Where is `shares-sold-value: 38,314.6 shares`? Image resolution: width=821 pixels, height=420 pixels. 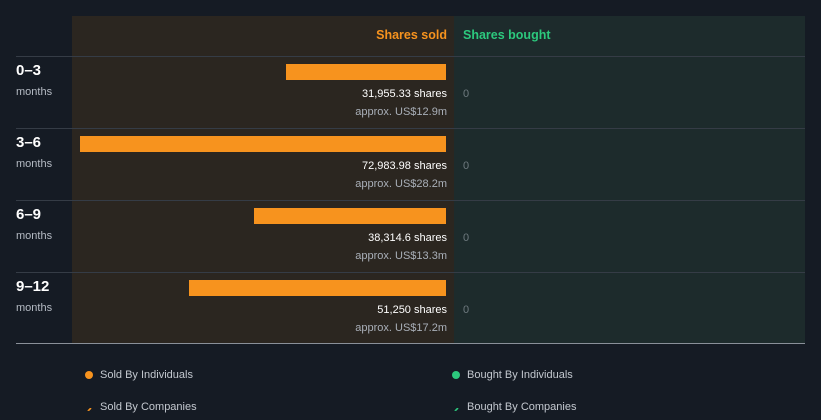
shares-sold-value: 38,314.6 shares is located at coordinates (407, 238).